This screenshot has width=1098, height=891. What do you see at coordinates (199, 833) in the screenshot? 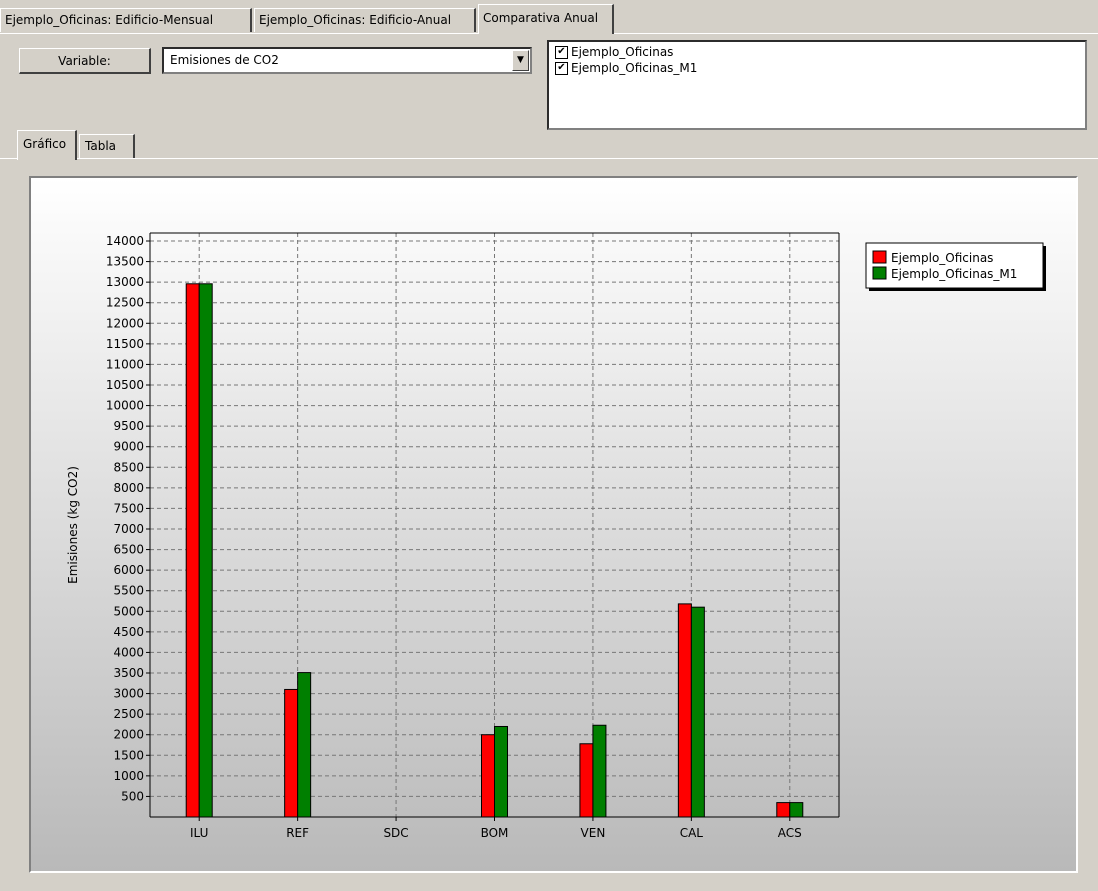
I see `x-tick-label: ILU` at bounding box center [199, 833].